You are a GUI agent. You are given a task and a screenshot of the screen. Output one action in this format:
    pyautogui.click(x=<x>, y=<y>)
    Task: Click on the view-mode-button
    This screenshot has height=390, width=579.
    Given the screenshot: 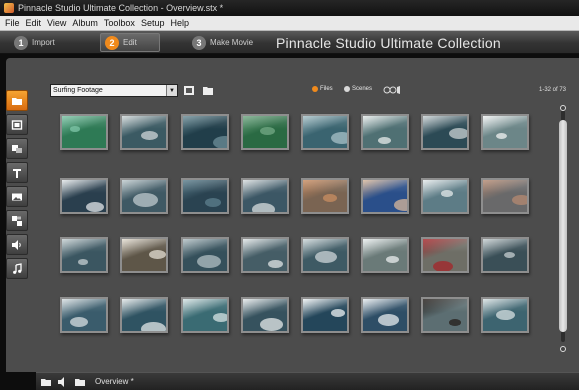 What is the action you would take?
    pyautogui.click(x=392, y=89)
    